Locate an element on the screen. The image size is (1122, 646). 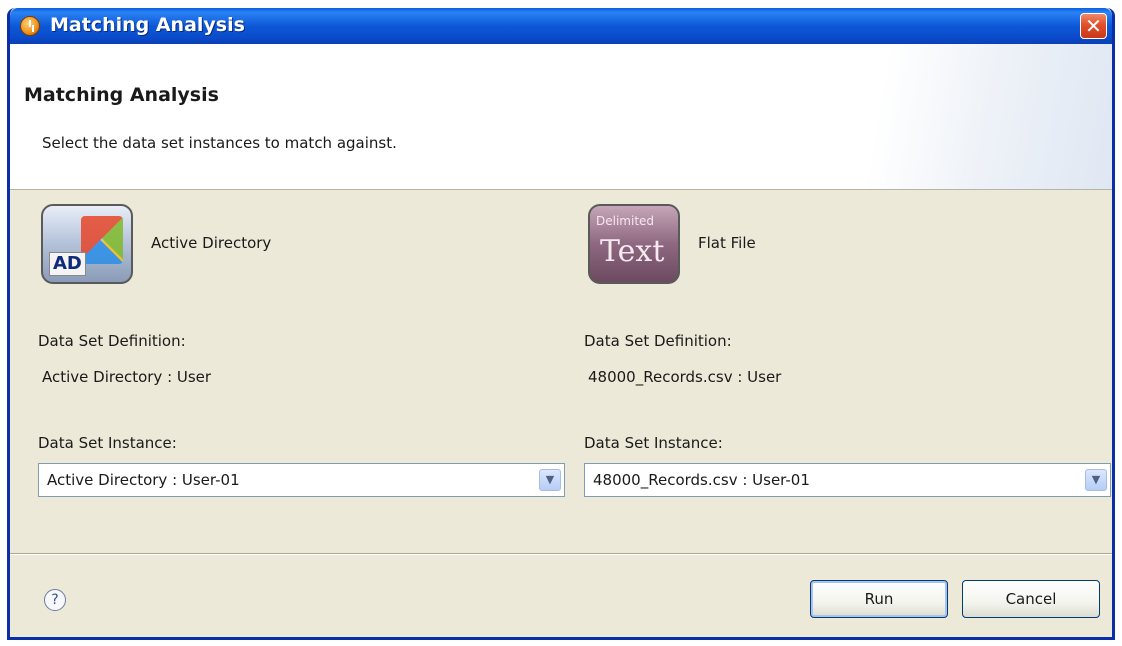
footer-separator is located at coordinates (561, 554).